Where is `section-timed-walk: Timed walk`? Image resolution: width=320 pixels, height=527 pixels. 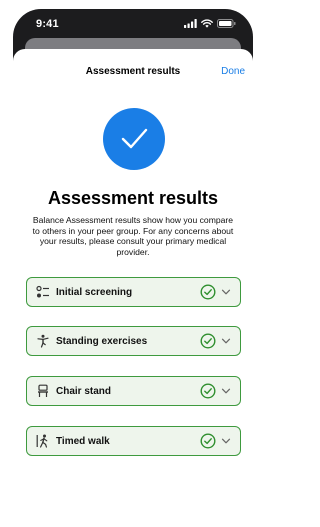
section-timed-walk: Timed walk is located at coordinates (133, 441).